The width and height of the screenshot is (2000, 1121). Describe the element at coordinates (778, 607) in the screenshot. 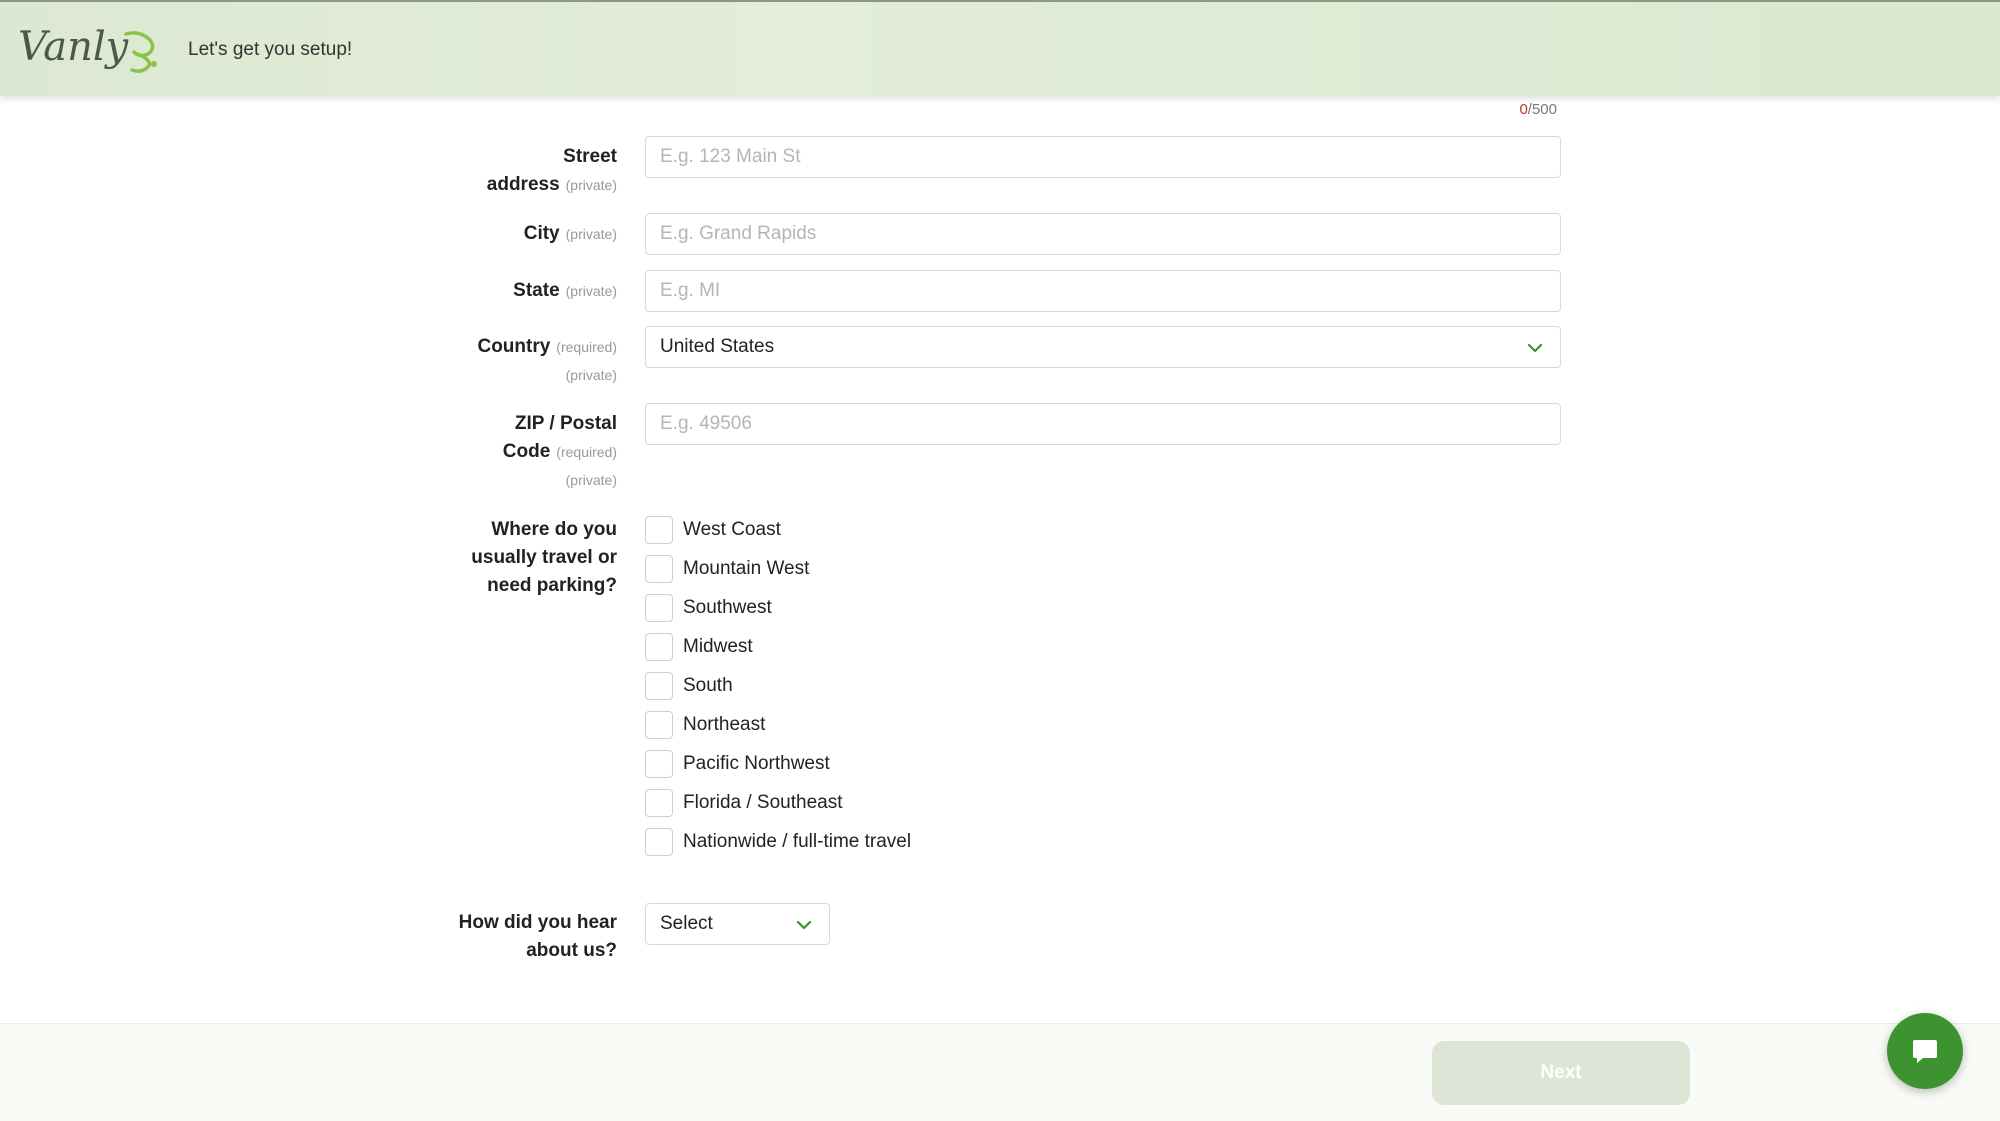

I see `region-checkbox-southwest: Southwest` at that location.